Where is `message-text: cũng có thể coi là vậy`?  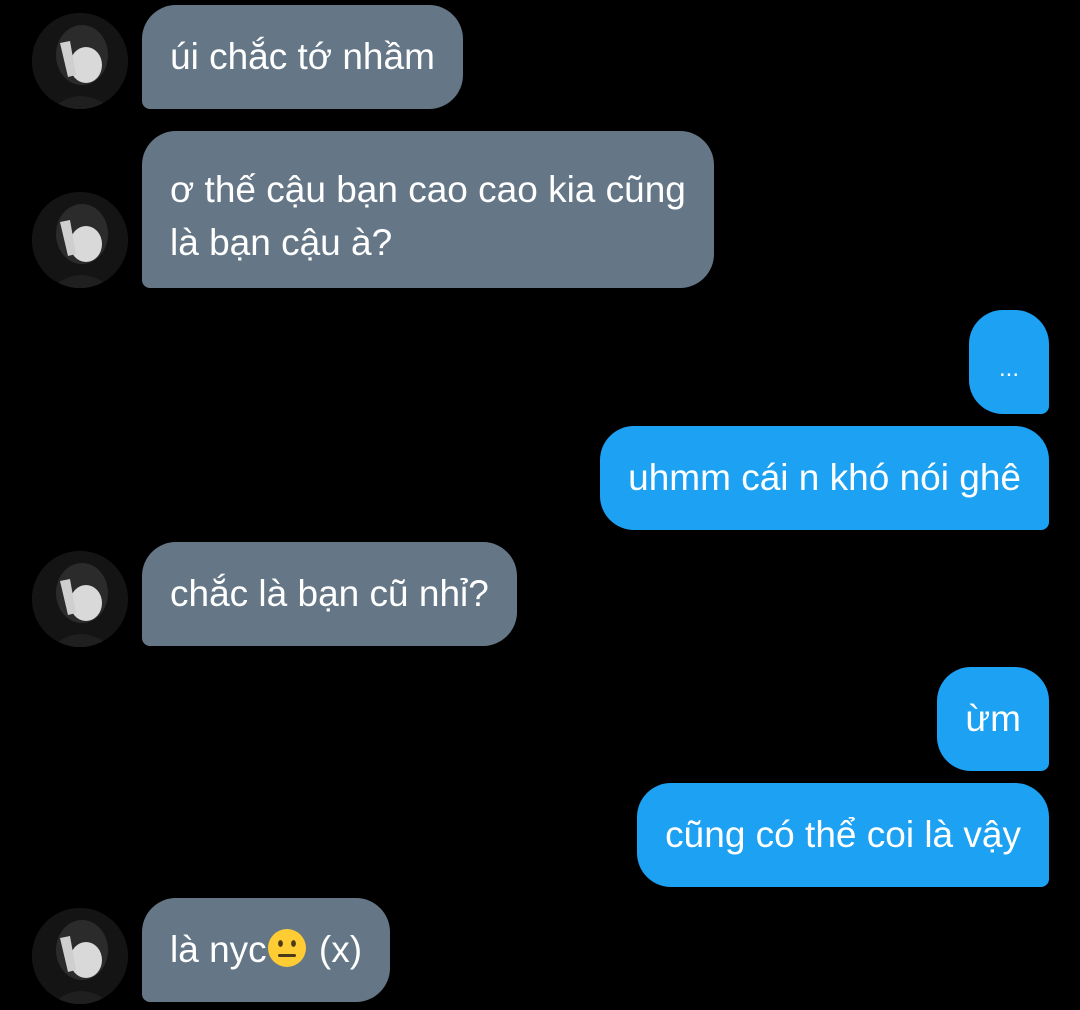
message-text: cũng có thể coi là vậy is located at coordinates (843, 834).